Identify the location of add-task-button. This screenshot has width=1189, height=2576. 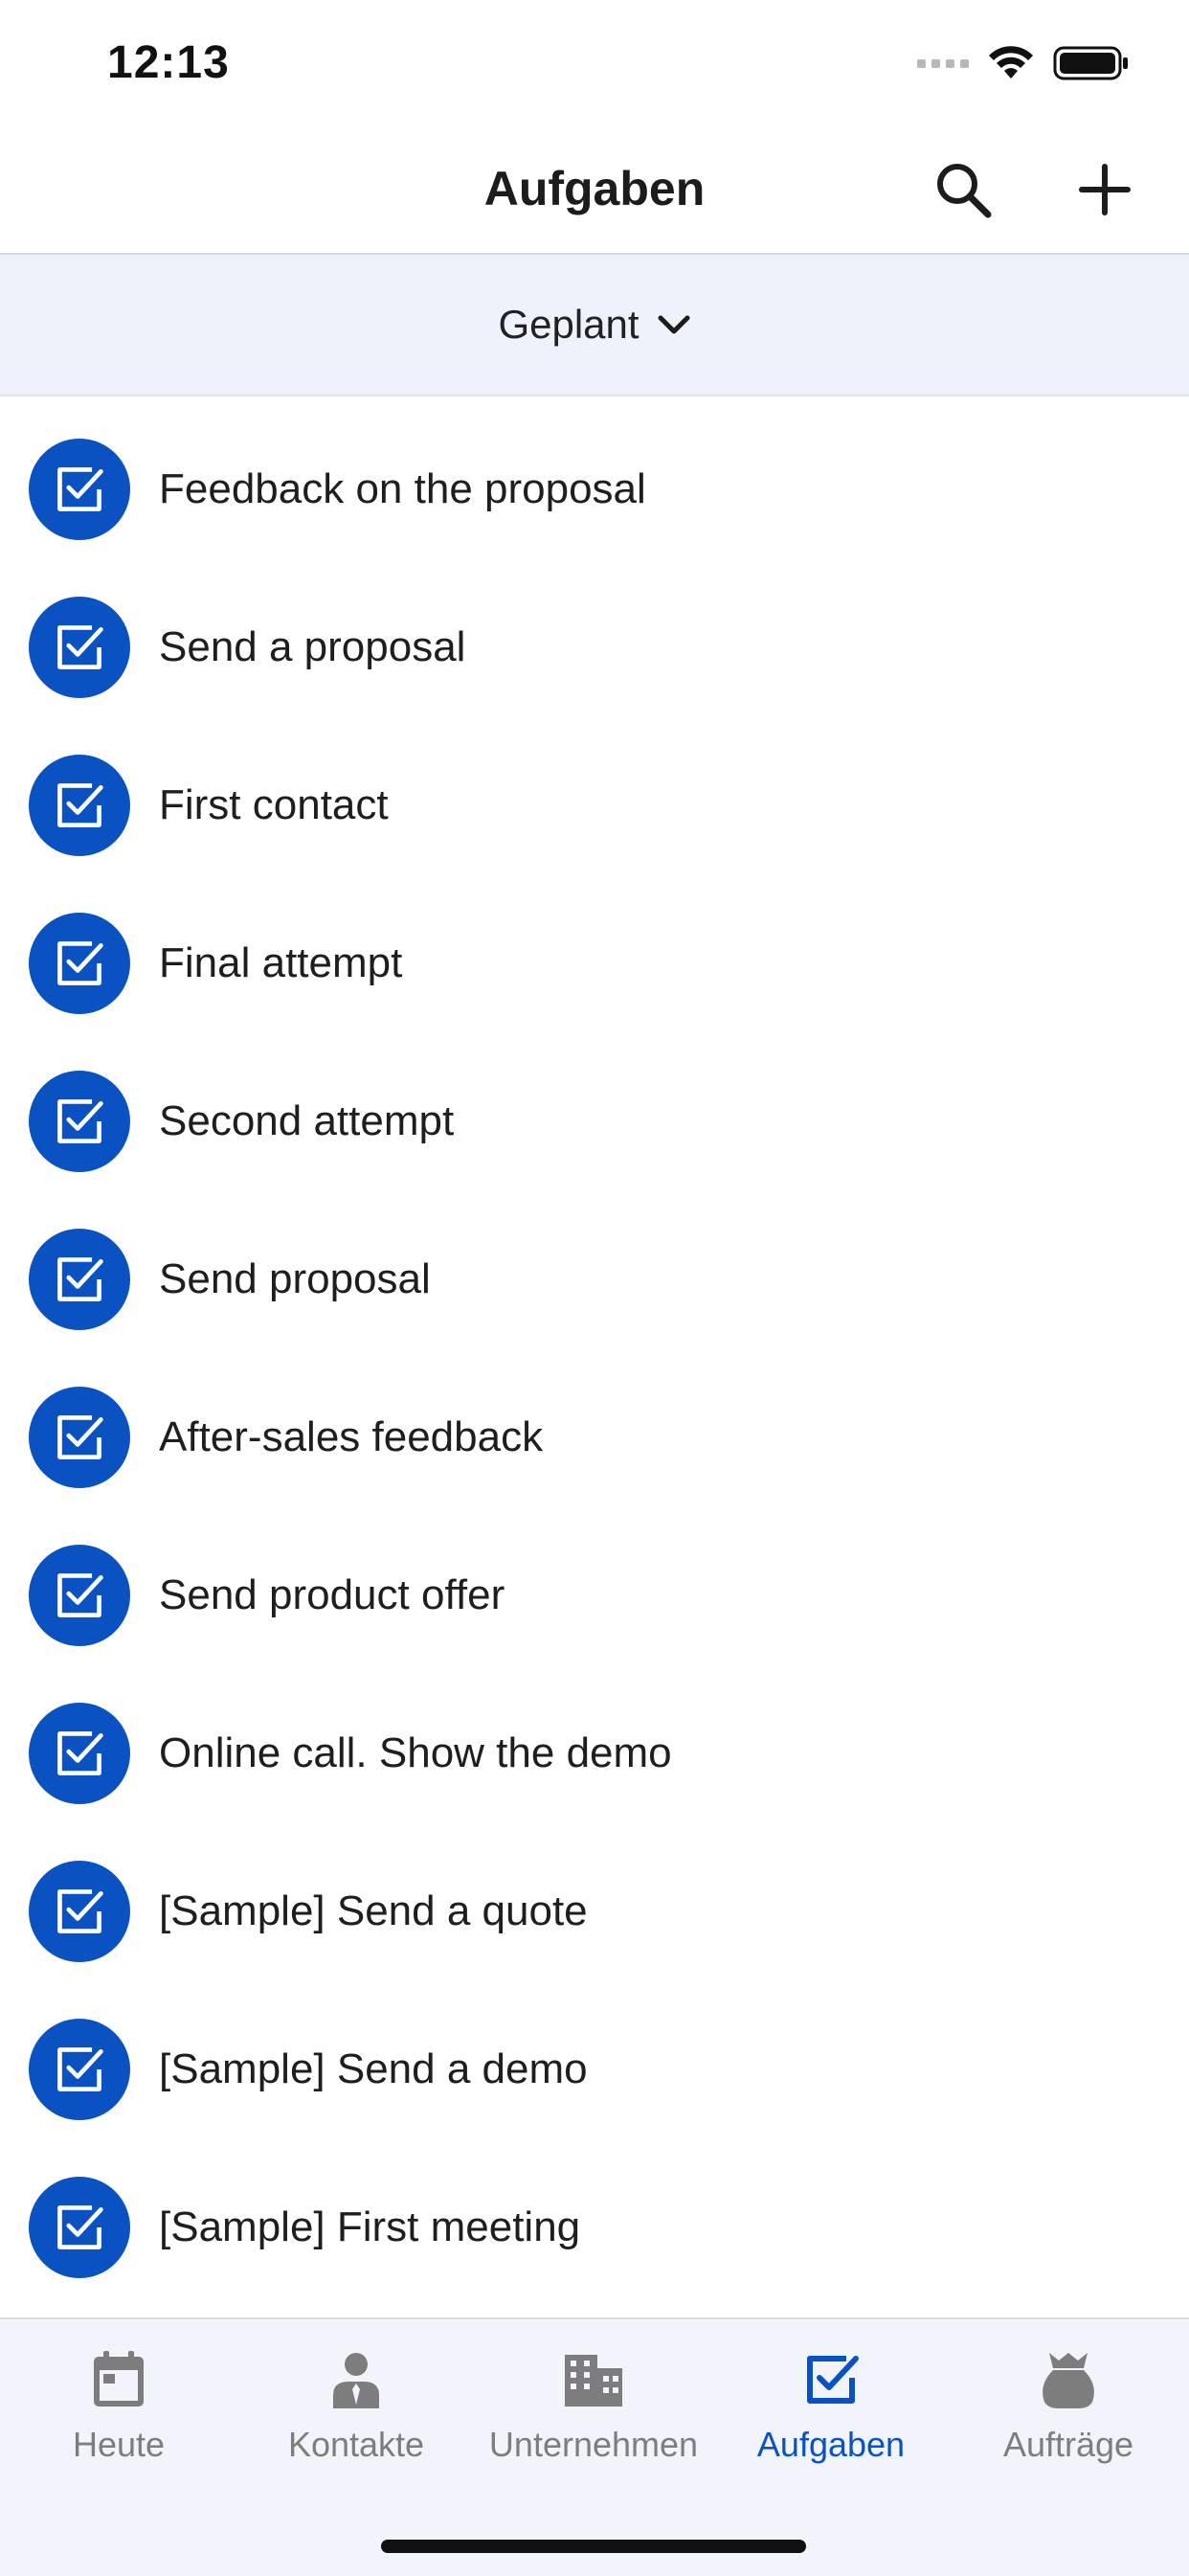
(1104, 189).